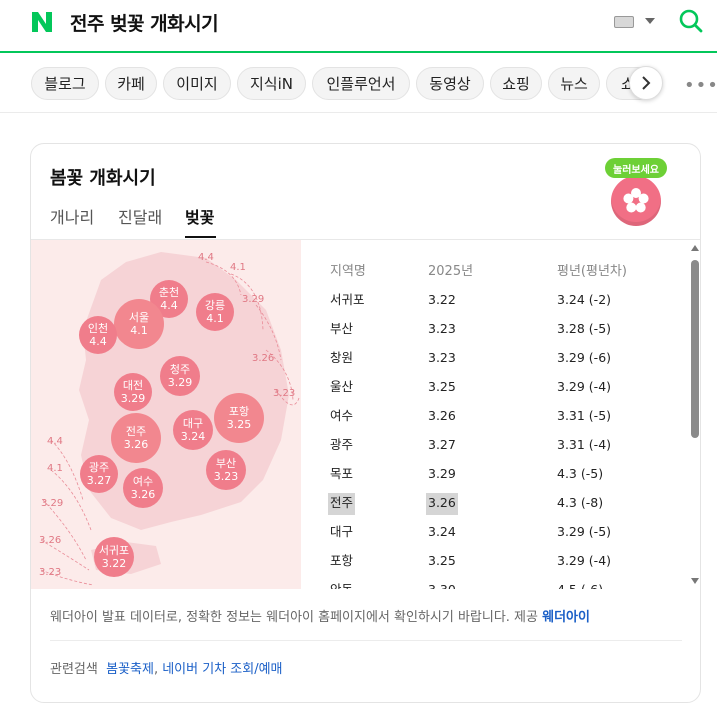 This screenshot has width=717, height=703. Describe the element at coordinates (74, 669) in the screenshot. I see `related-label: 관련검색` at that location.